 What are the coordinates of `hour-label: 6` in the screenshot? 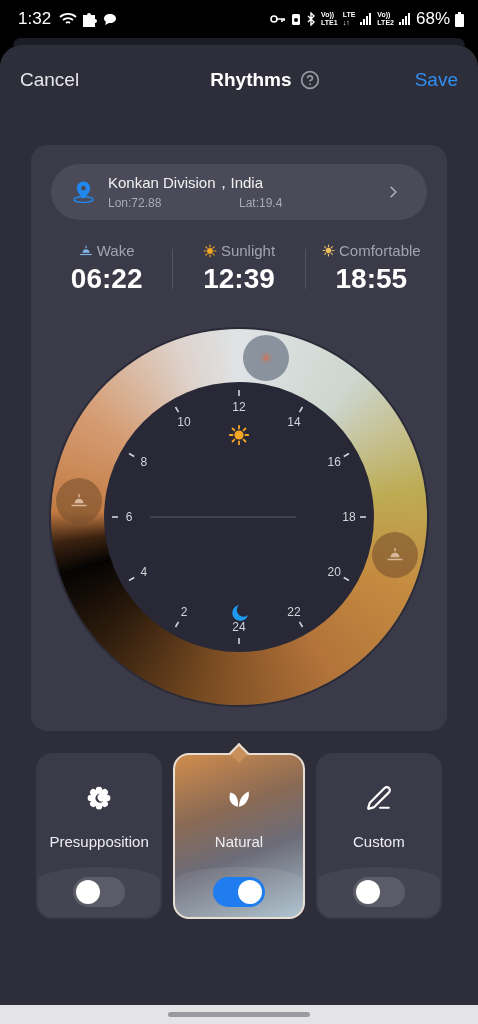 It's located at (129, 517).